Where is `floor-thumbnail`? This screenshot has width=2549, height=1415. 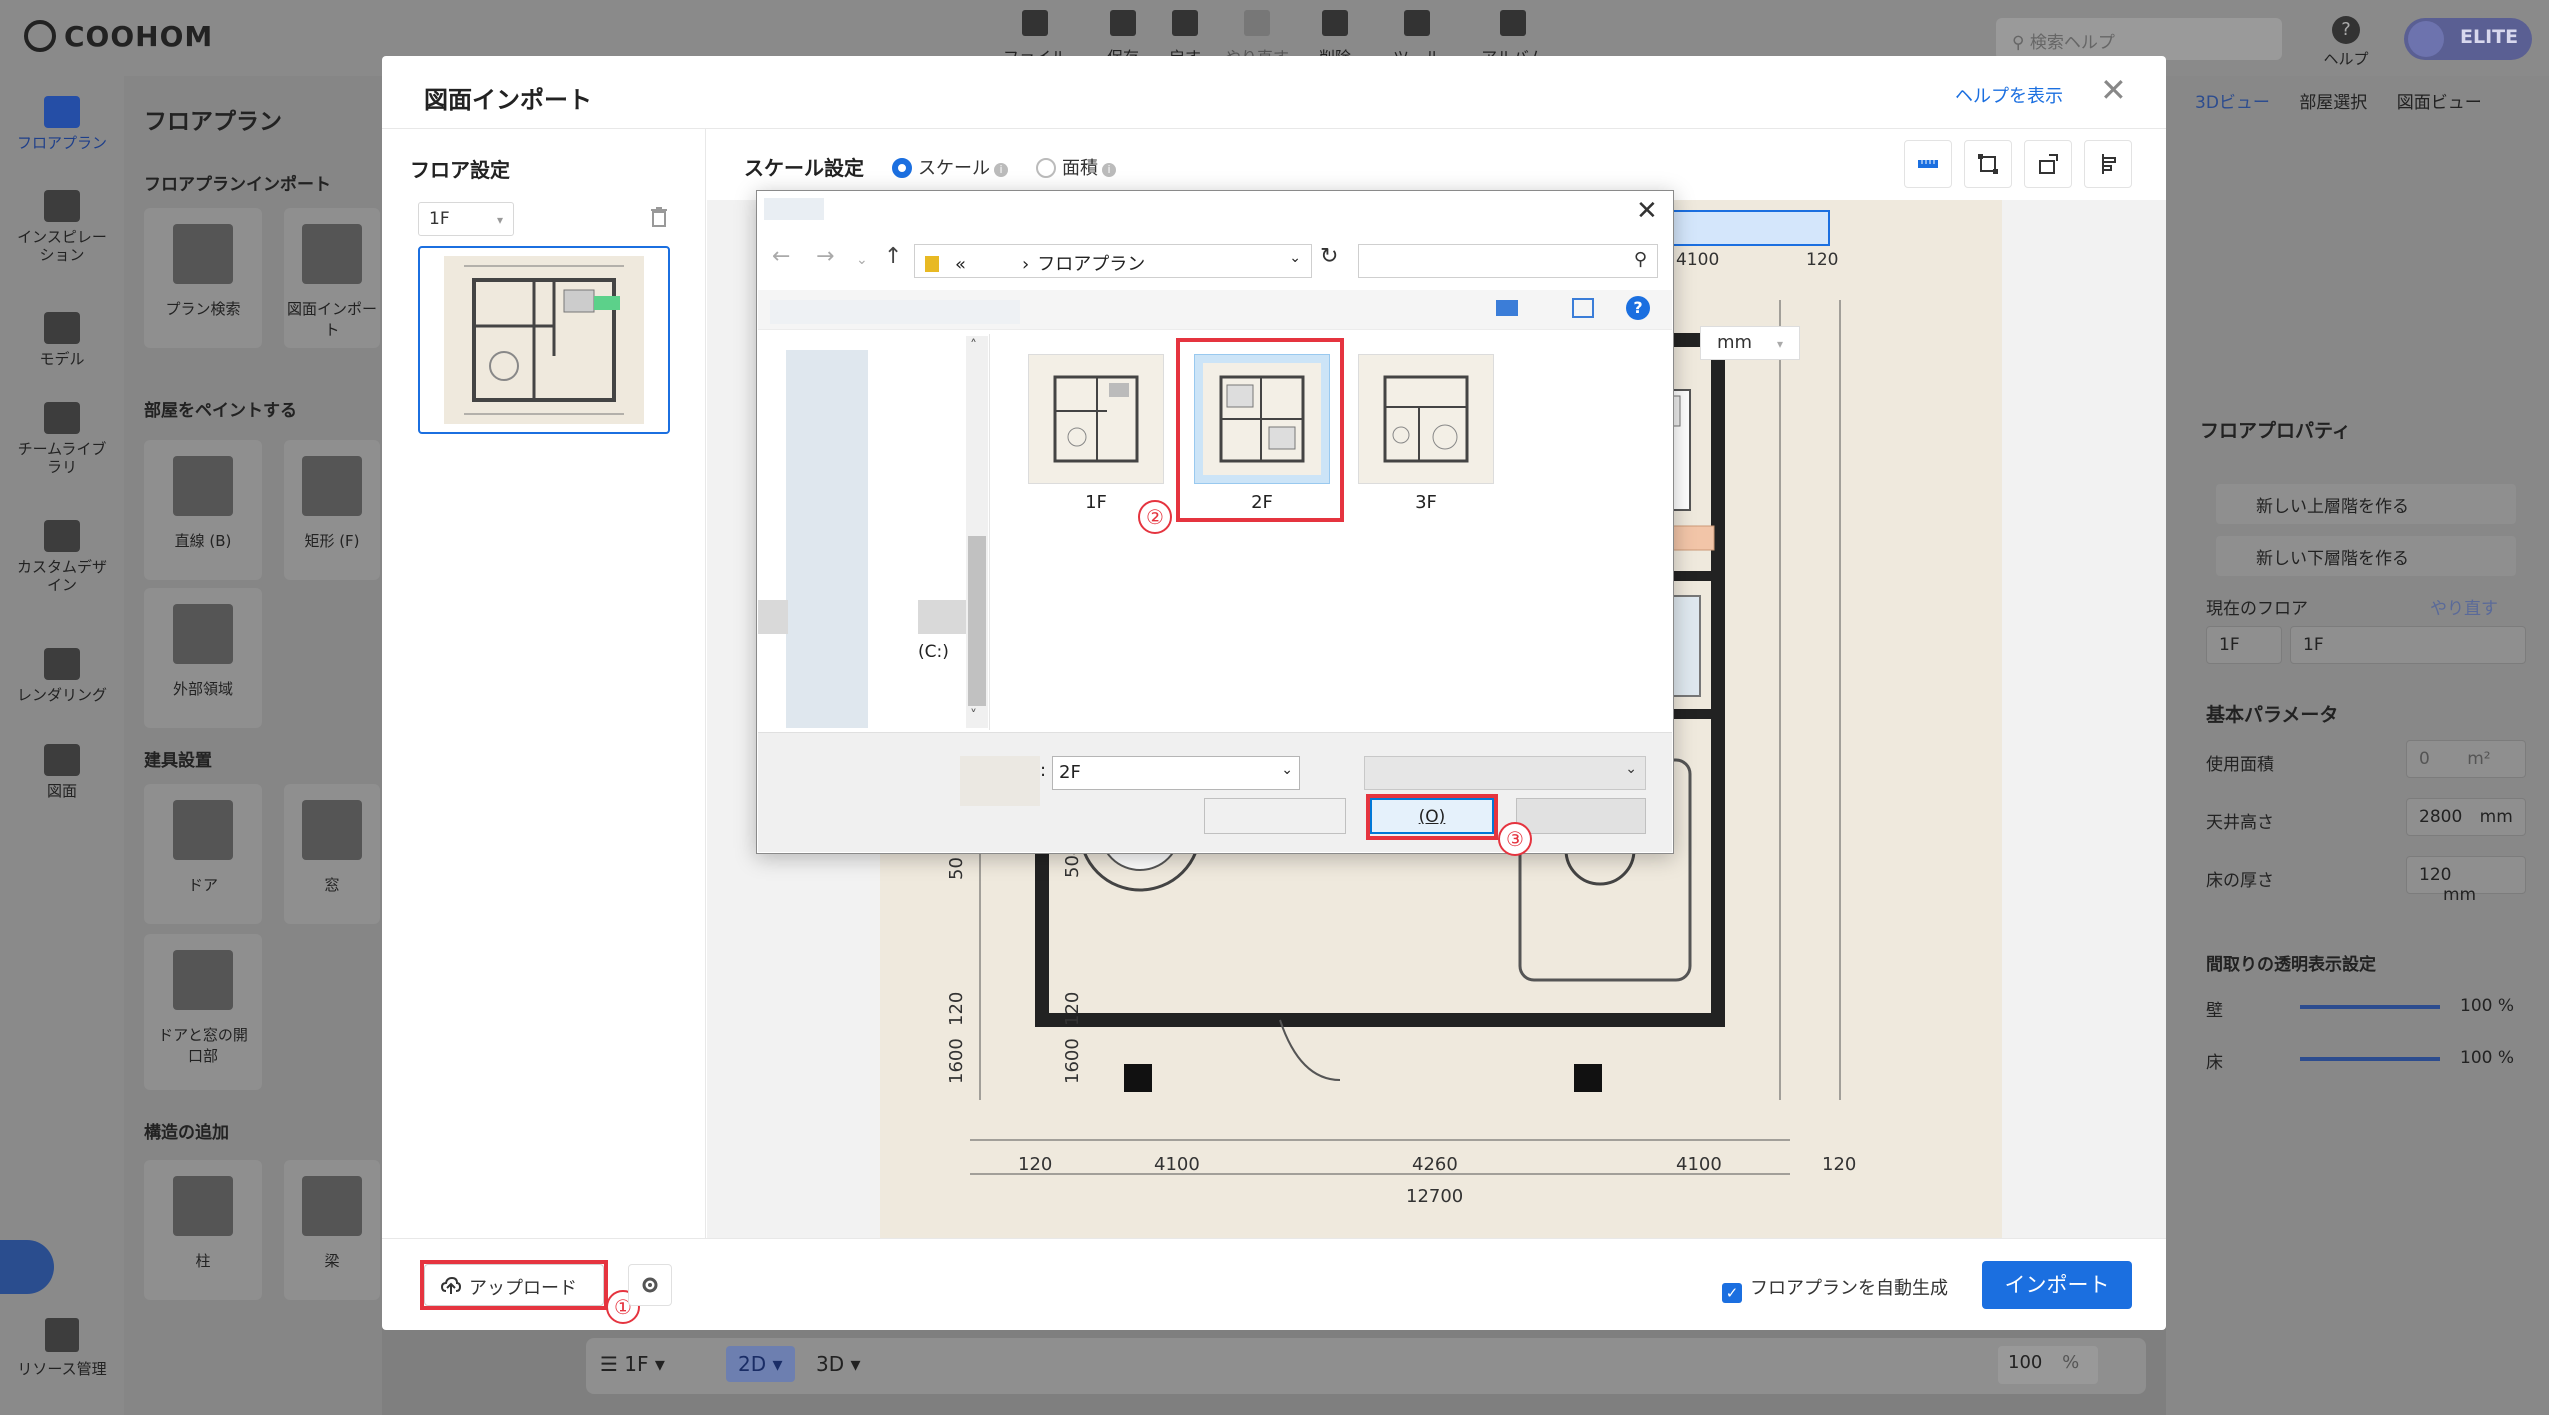 floor-thumbnail is located at coordinates (544, 340).